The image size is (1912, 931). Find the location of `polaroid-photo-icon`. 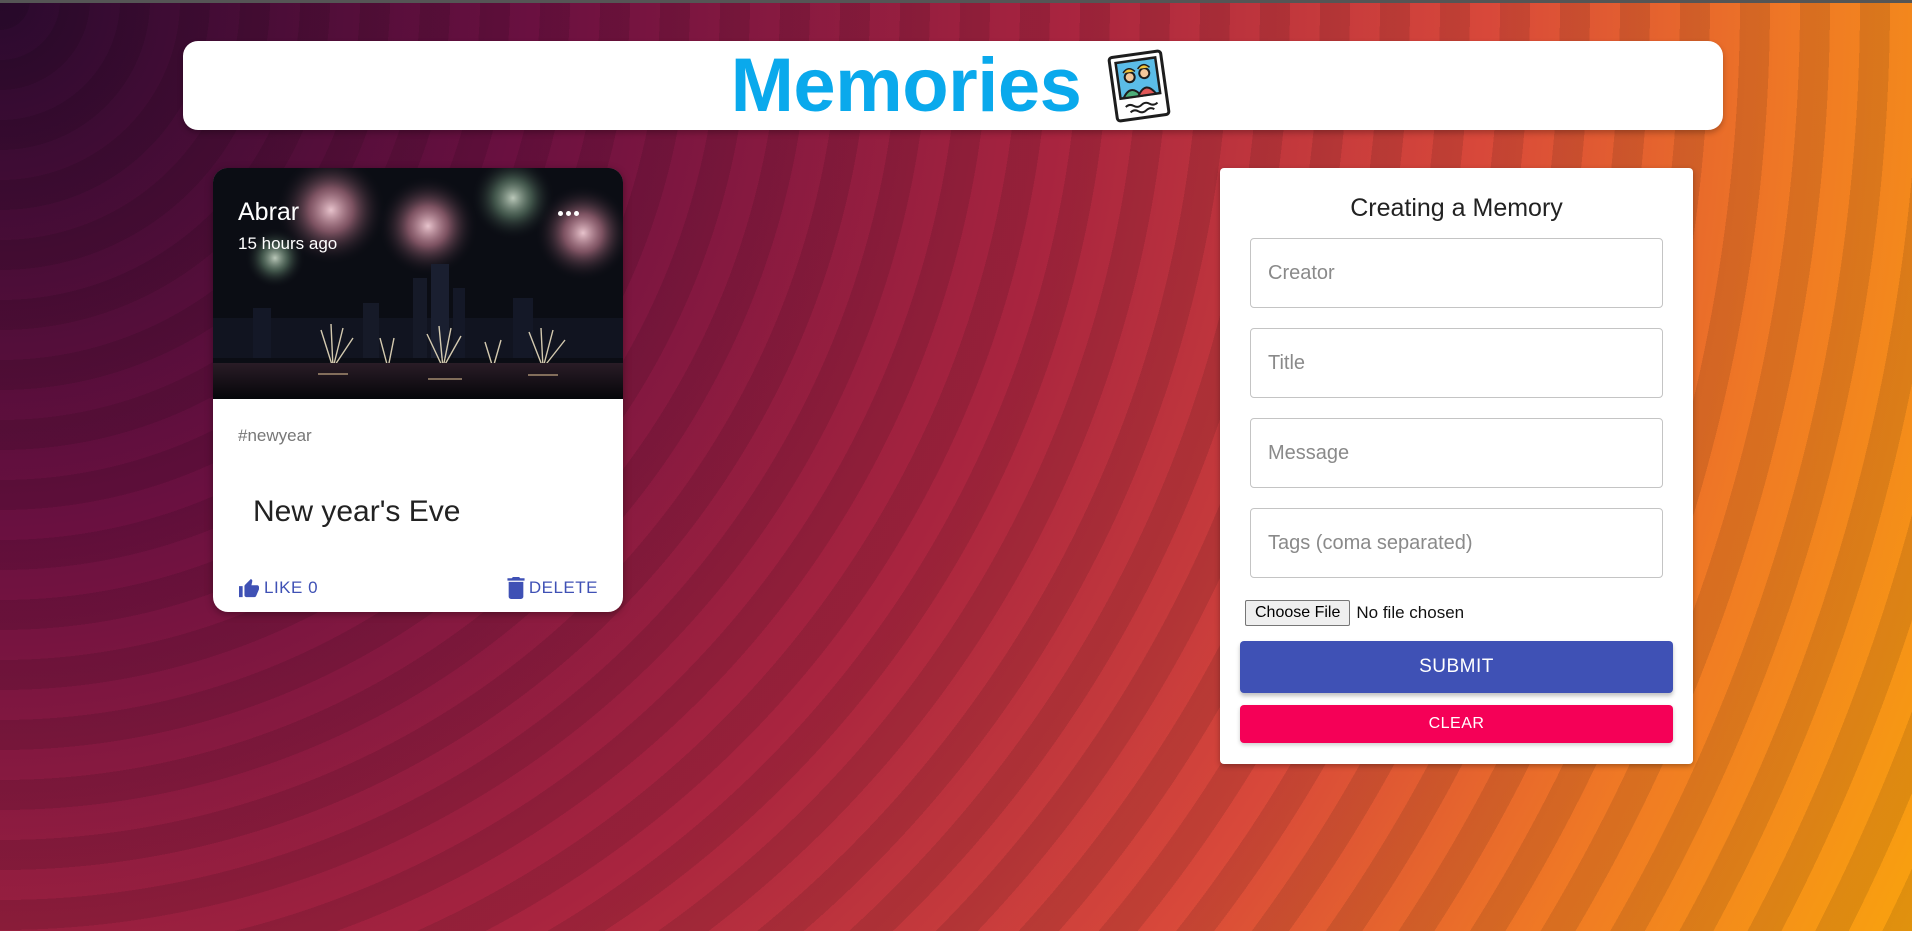

polaroid-photo-icon is located at coordinates (1139, 85).